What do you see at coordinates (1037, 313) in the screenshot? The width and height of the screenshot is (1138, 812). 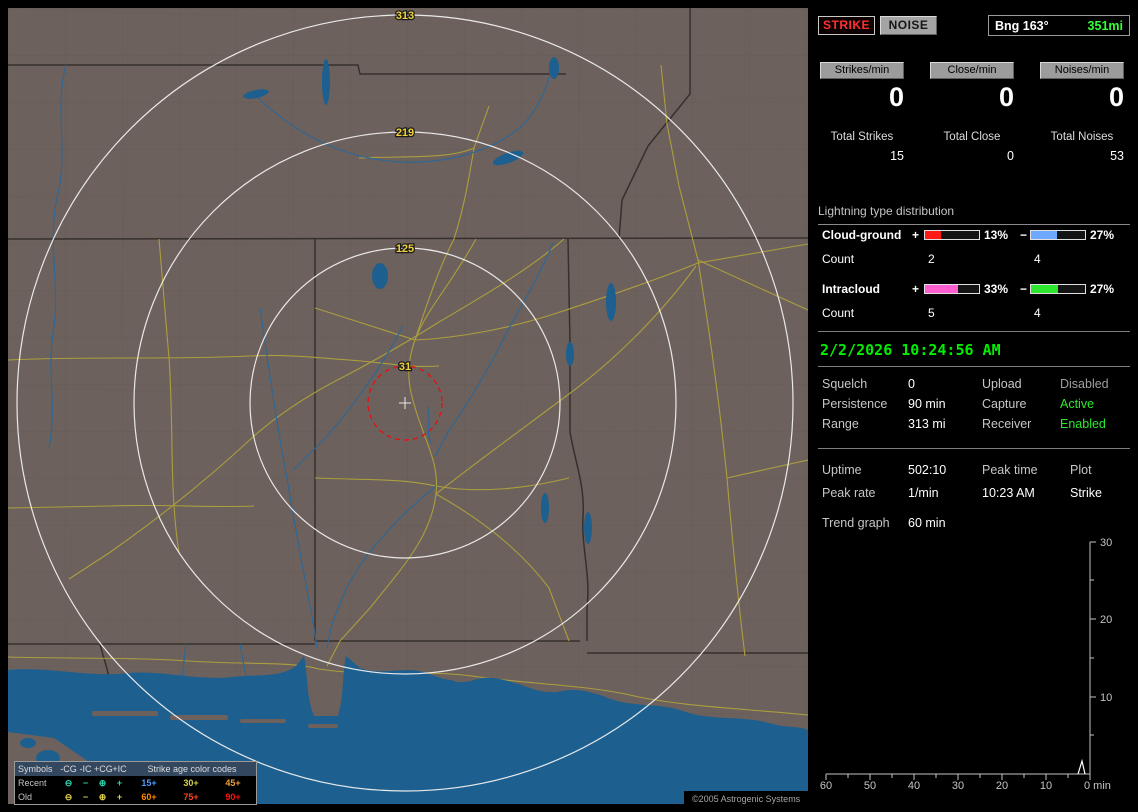 I see `ic-minus-count: 4` at bounding box center [1037, 313].